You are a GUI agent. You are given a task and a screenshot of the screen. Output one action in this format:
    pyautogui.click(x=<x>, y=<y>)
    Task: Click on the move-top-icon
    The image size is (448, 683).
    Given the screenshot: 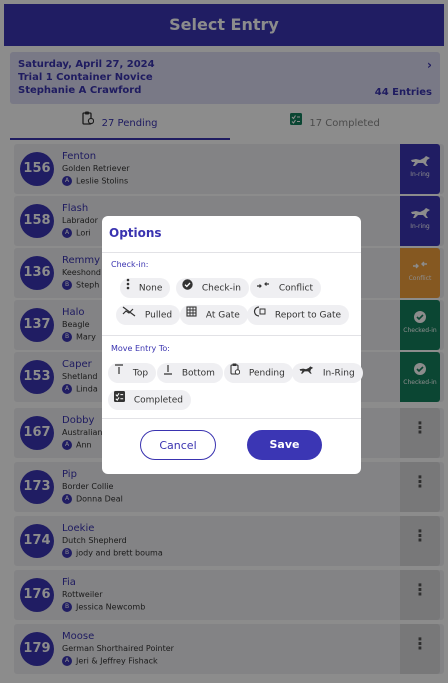 What is the action you would take?
    pyautogui.click(x=119, y=373)
    